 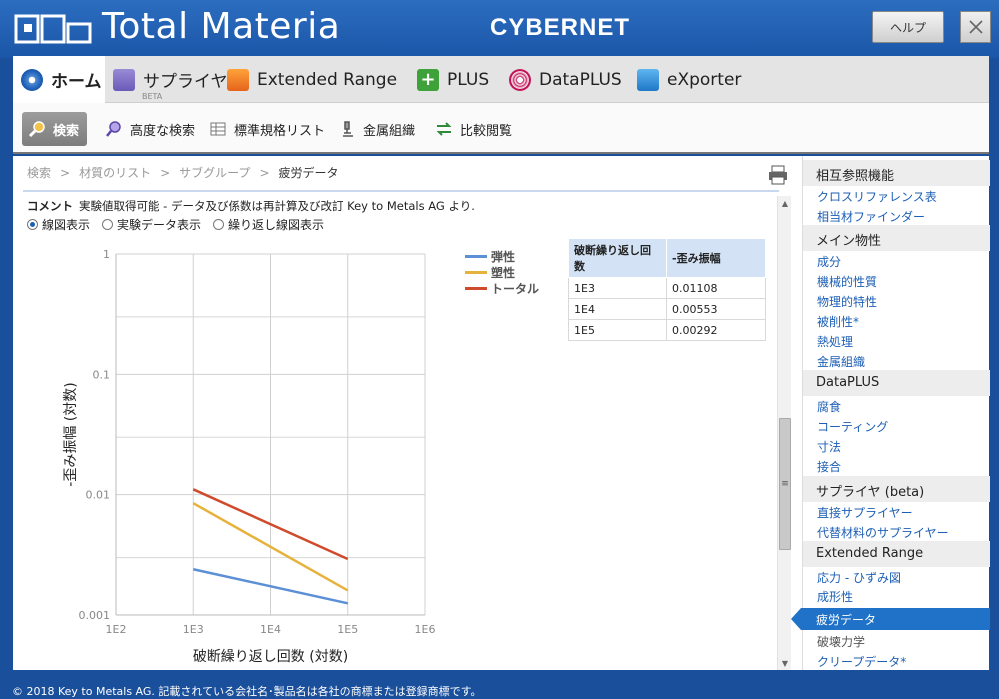 What do you see at coordinates (476, 288) in the screenshot?
I see `legend-swatch` at bounding box center [476, 288].